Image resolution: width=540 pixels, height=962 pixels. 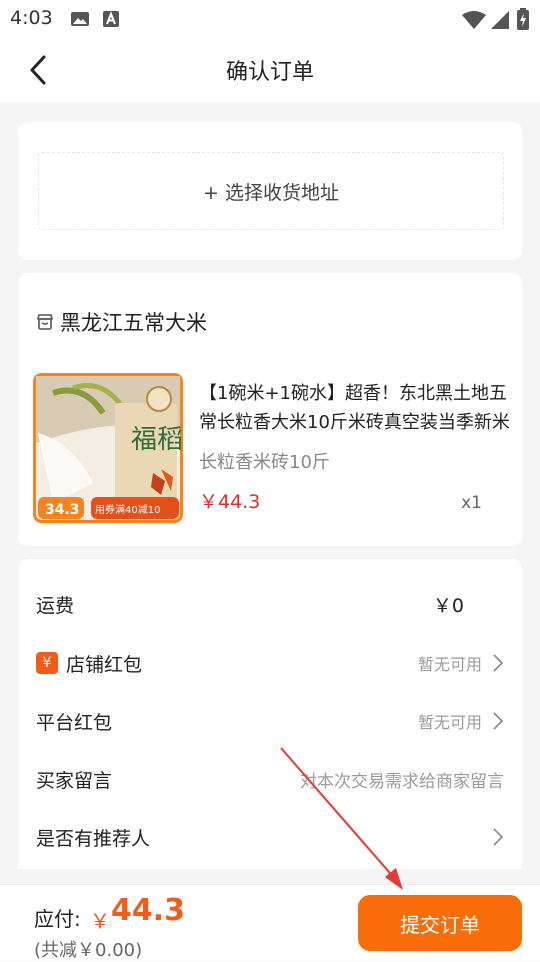 I want to click on buyer-note-label: 买家留言, so click(x=74, y=780).